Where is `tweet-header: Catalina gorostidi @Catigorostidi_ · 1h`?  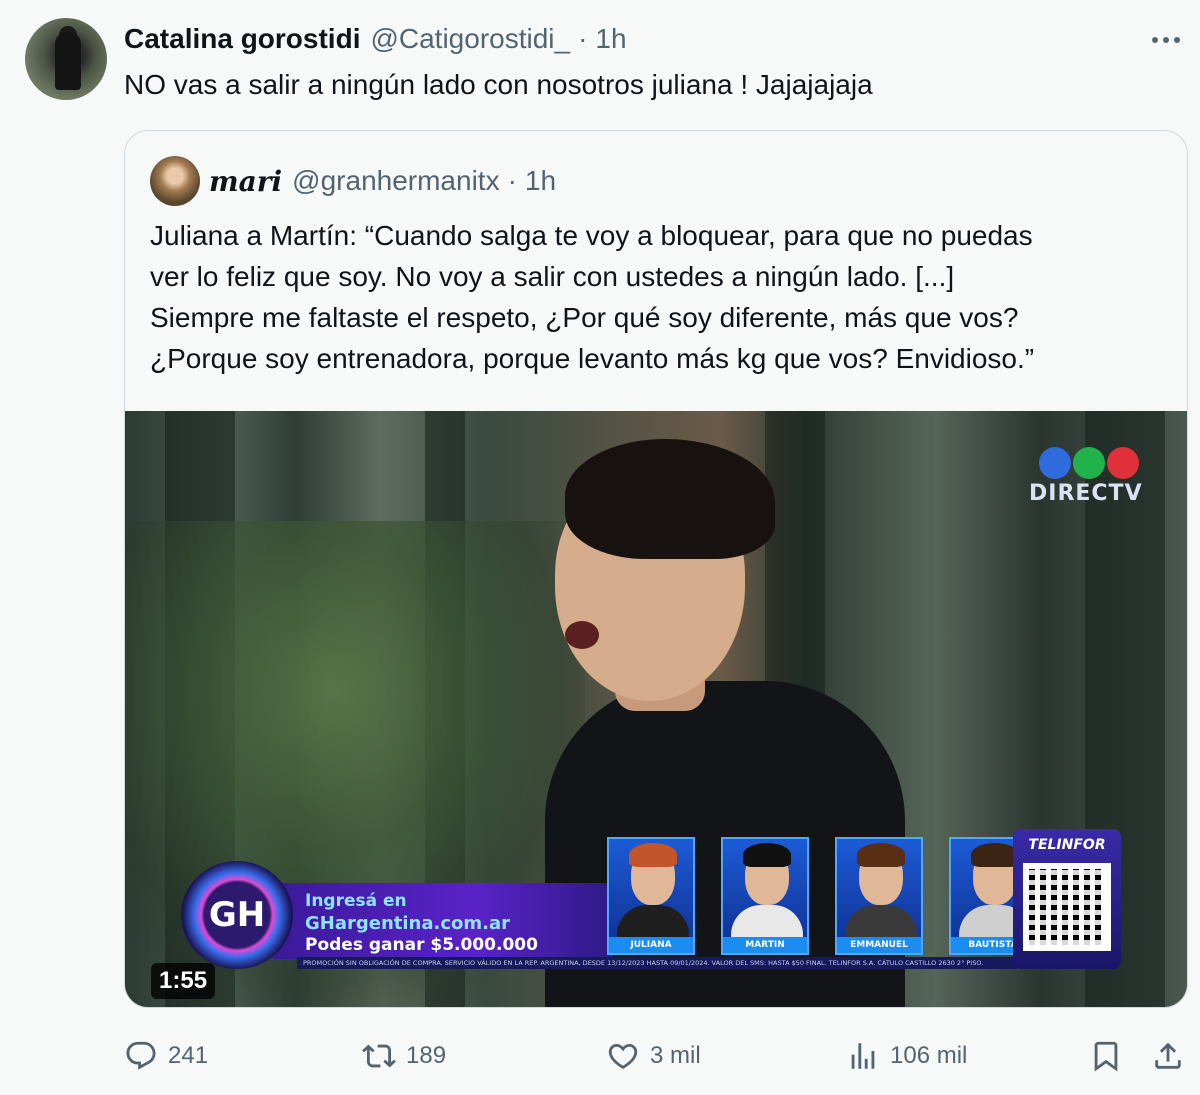
tweet-header: Catalina gorostidi @Catigorostidi_ · 1h is located at coordinates (375, 39).